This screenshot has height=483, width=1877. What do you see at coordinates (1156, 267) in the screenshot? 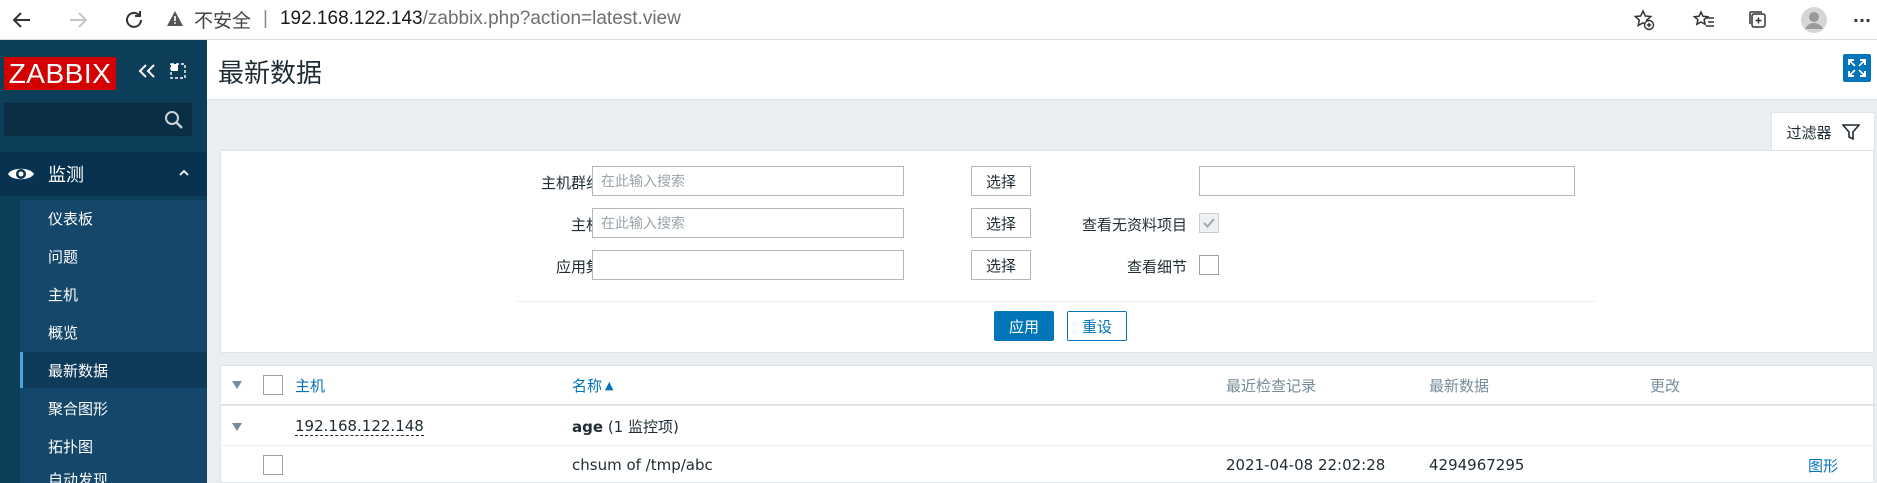
I see `show-details-label: 查看细节` at bounding box center [1156, 267].